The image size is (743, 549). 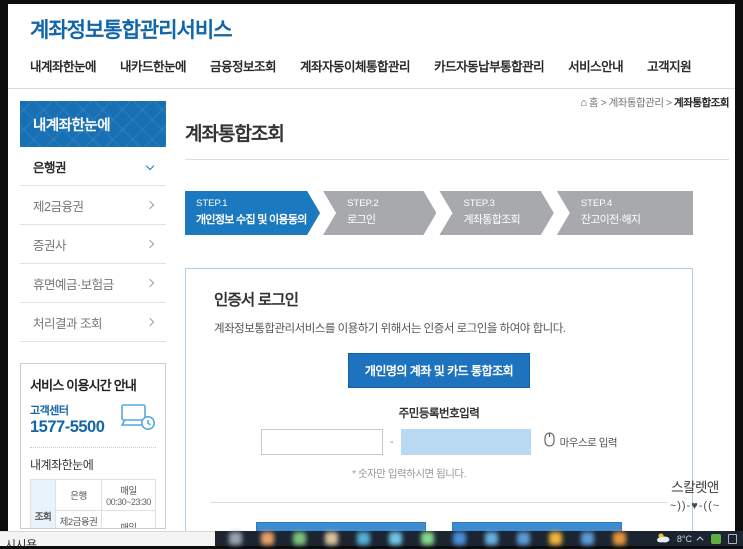 I want to click on taskbar-app-icons, so click(x=437, y=538).